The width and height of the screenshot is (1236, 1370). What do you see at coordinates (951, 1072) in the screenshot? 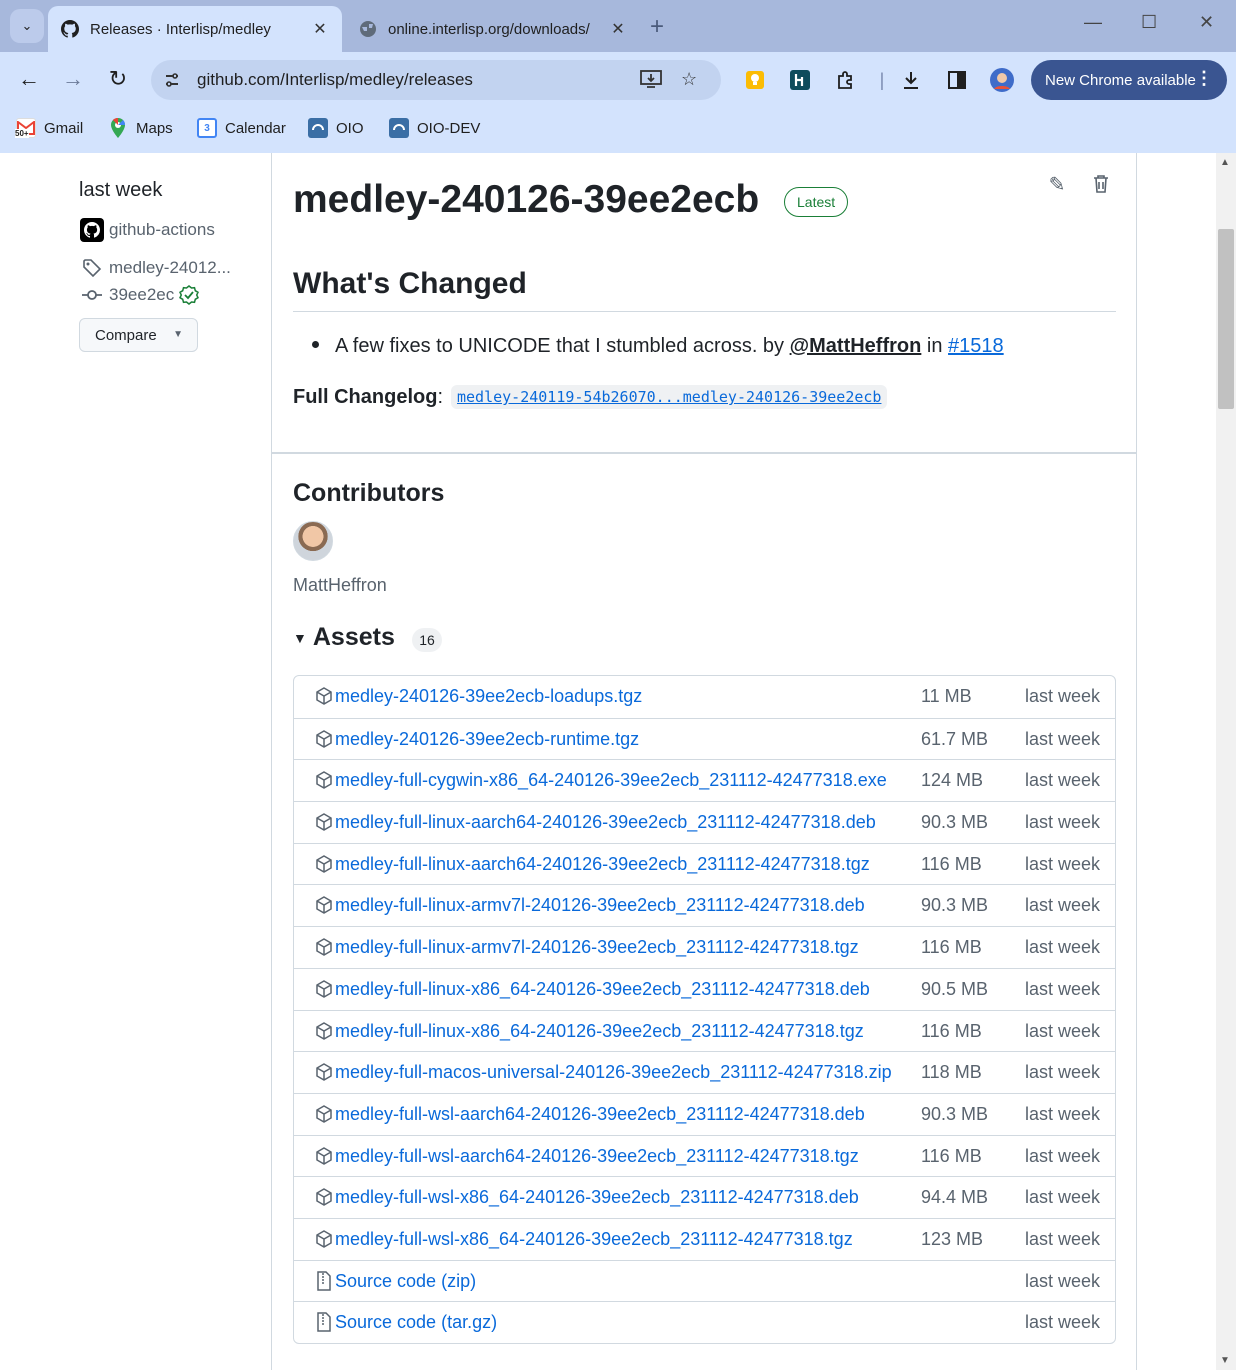
I see `asset-size: 118 MB` at bounding box center [951, 1072].